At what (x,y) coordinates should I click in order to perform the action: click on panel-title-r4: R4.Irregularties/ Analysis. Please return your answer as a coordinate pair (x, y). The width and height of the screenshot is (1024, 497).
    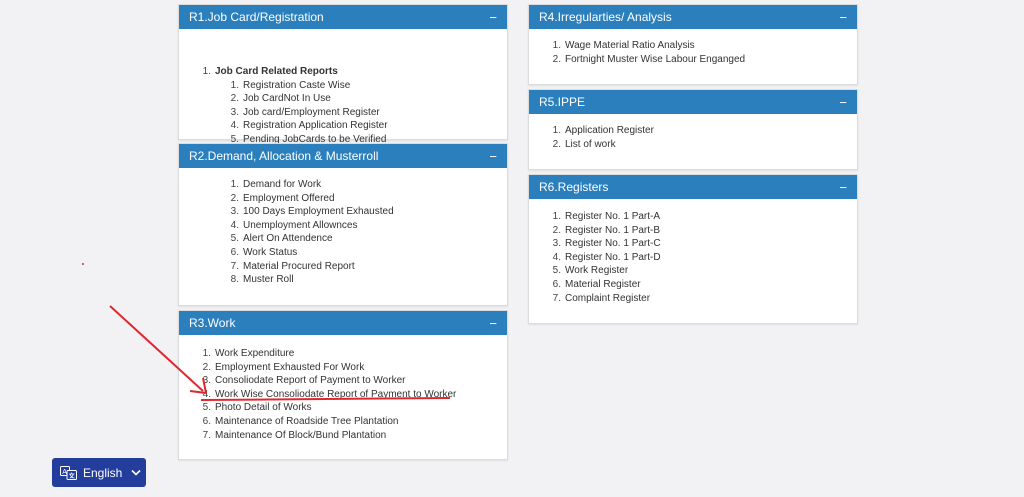
    Looking at the image, I should click on (605, 17).